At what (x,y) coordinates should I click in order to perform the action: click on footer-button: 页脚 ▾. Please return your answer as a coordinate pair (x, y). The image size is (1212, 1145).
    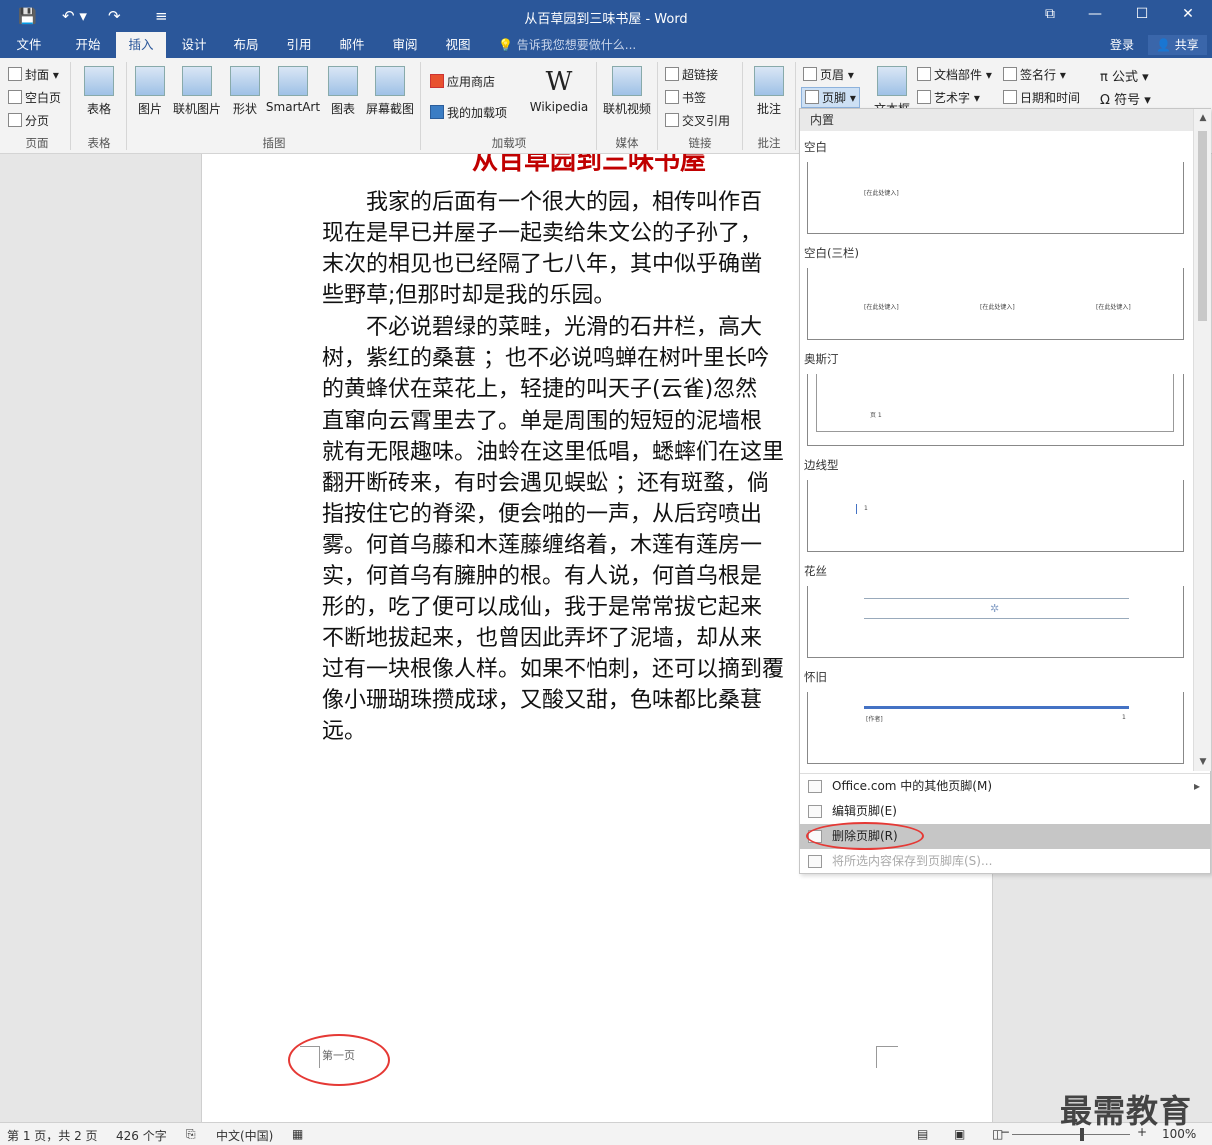
    Looking at the image, I should click on (830, 97).